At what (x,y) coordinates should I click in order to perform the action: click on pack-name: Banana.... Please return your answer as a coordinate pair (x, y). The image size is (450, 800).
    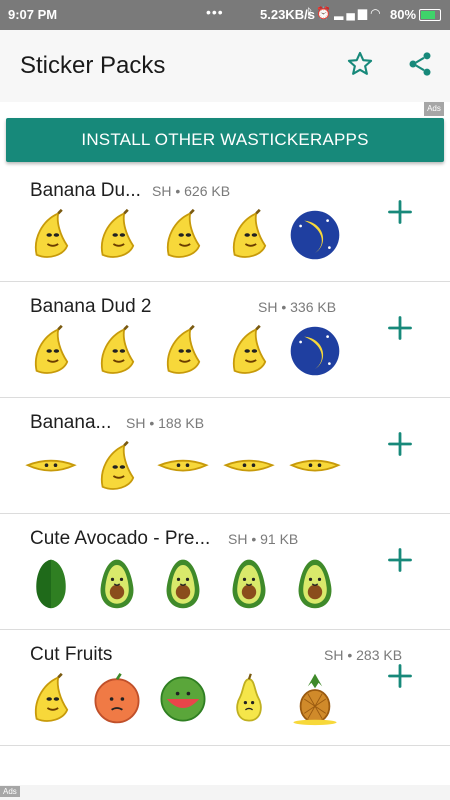
    Looking at the image, I should click on (71, 422).